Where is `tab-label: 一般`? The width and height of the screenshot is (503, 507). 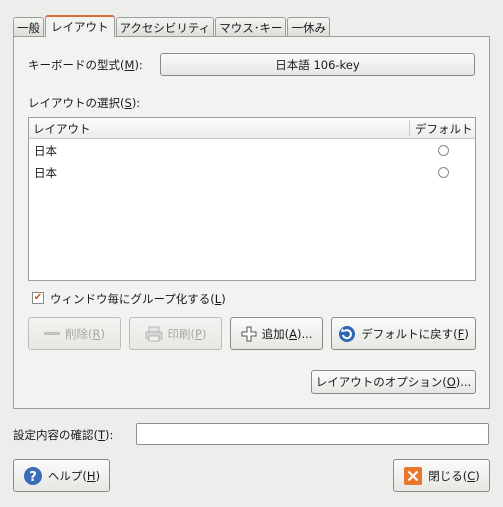
tab-label: 一般 is located at coordinates (28, 27).